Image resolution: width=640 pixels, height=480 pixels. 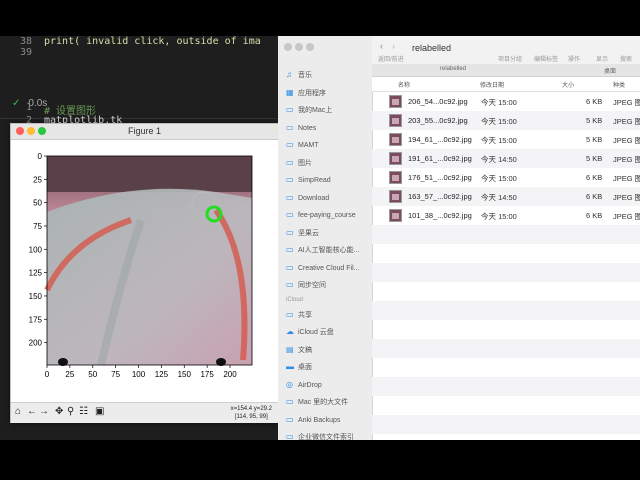 What do you see at coordinates (440, 215) in the screenshot?
I see `file-name: 101_38_...0c92.jpg` at bounding box center [440, 215].